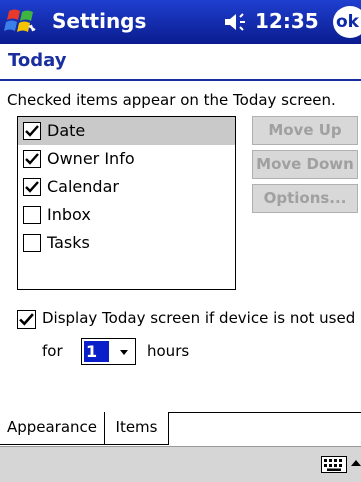 The width and height of the screenshot is (361, 482). I want to click on clock: 12:35, so click(287, 21).